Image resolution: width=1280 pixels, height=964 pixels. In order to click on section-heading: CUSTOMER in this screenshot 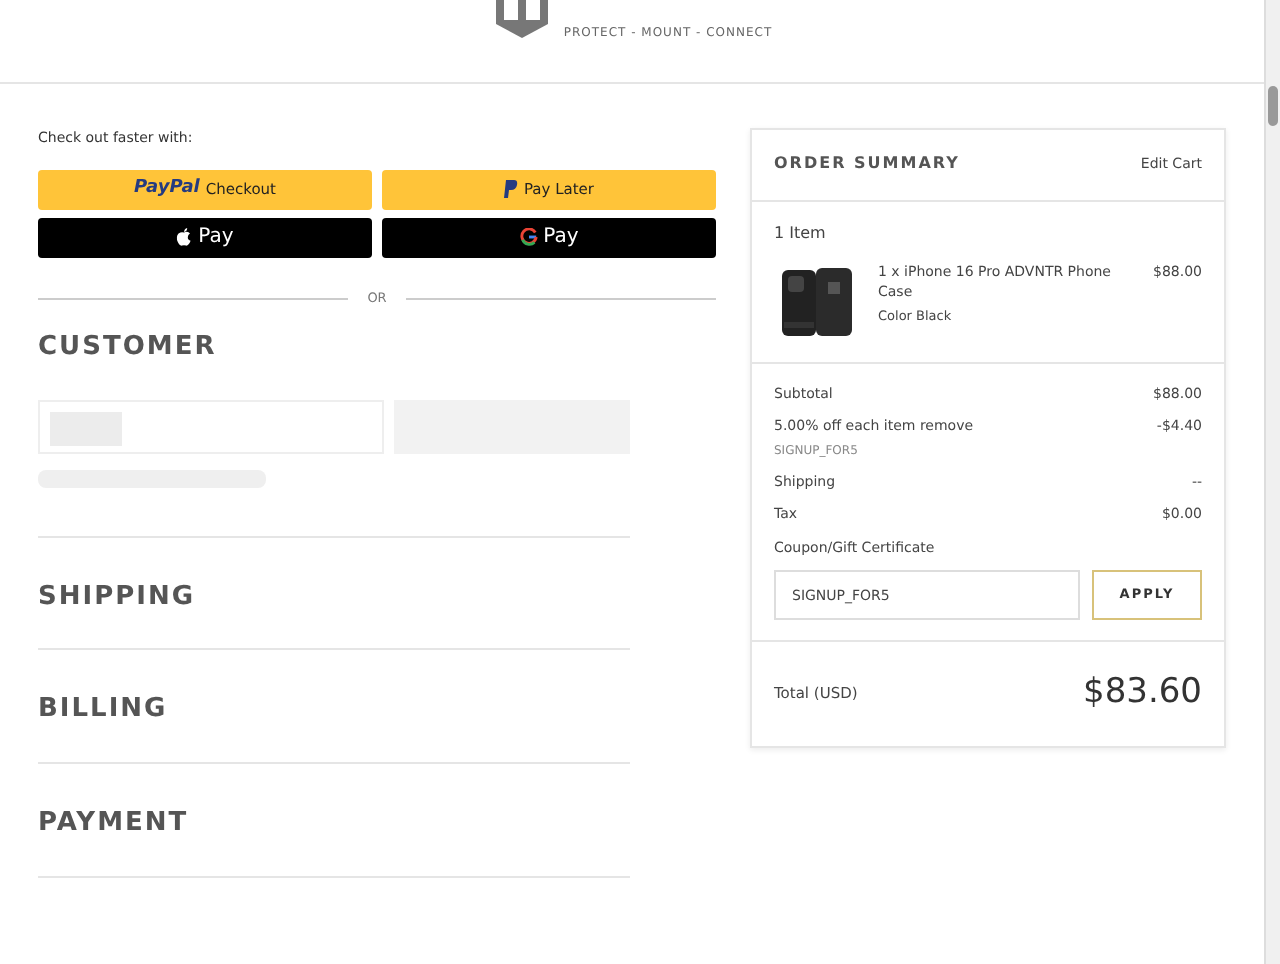, I will do `click(128, 348)`.